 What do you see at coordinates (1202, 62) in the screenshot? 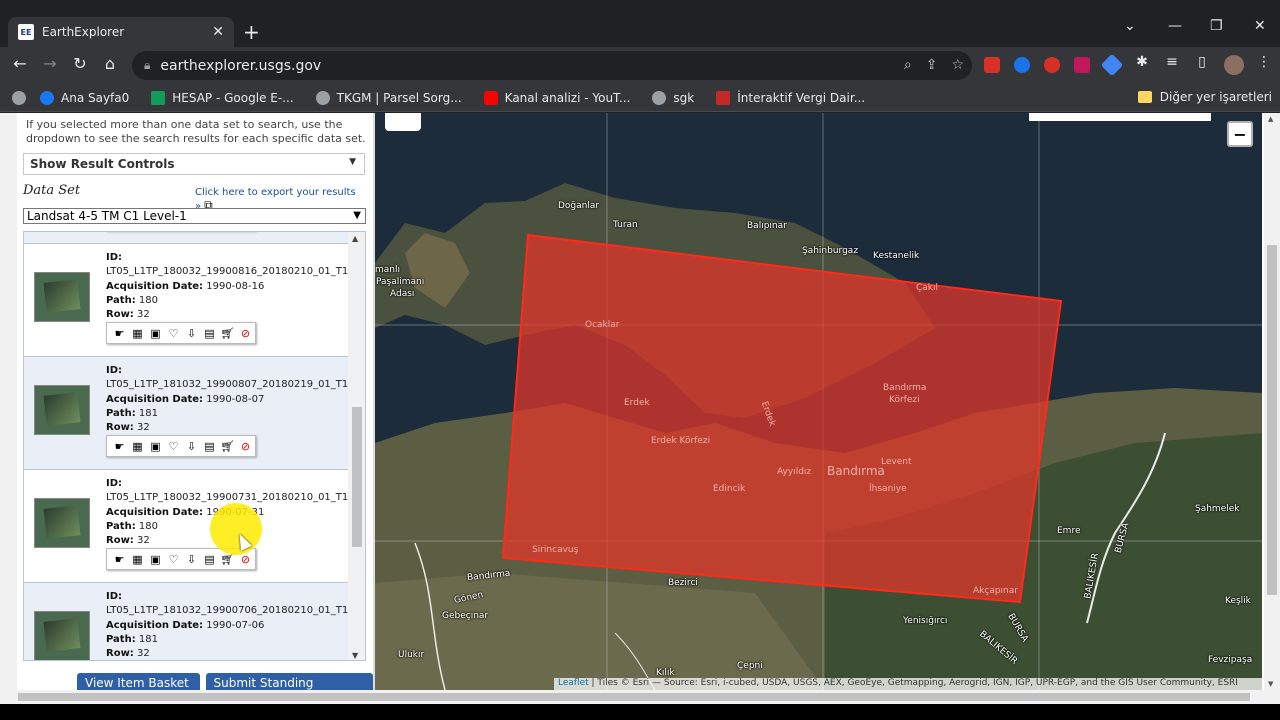
I see `side-panel-icon: ▯` at bounding box center [1202, 62].